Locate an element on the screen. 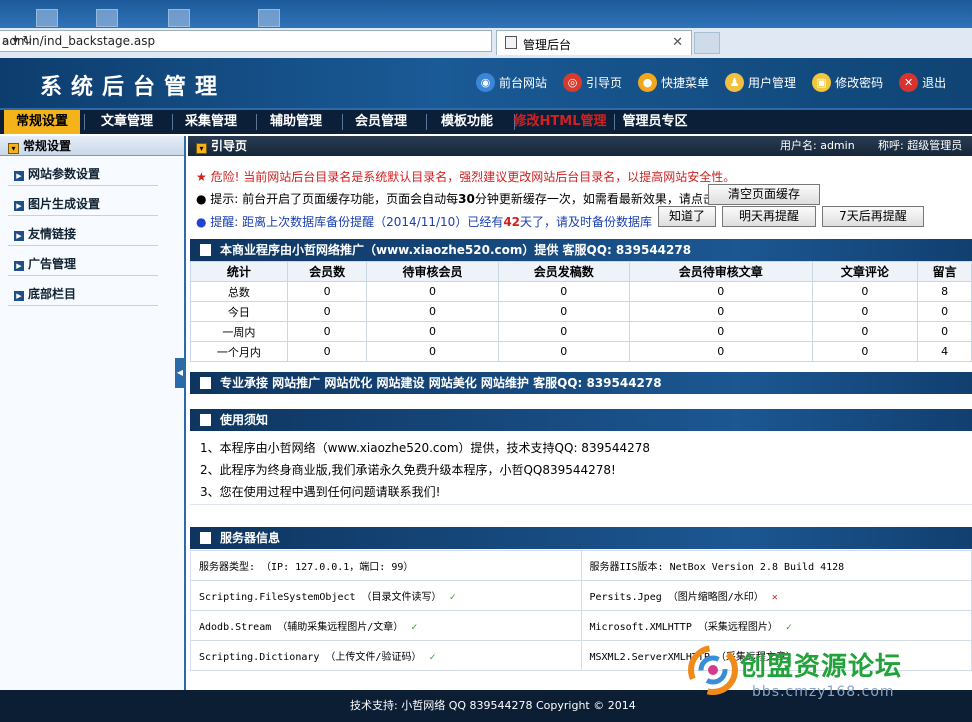 The image size is (972, 722). server-cell: Scripting.FileSystemObject （目录文件读写） ✓ is located at coordinates (386, 595).